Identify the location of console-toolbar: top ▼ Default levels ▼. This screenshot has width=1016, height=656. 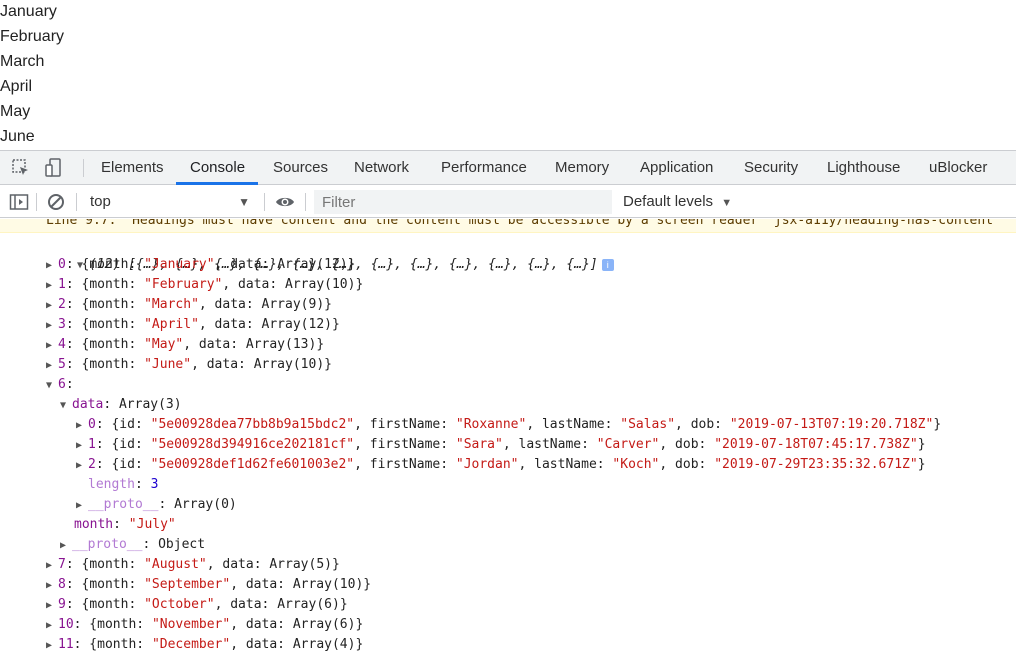
(508, 202).